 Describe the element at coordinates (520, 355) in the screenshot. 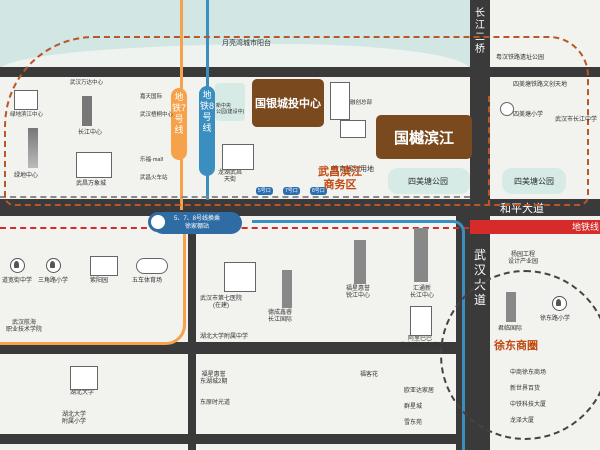

I see `xudong-circle` at that location.